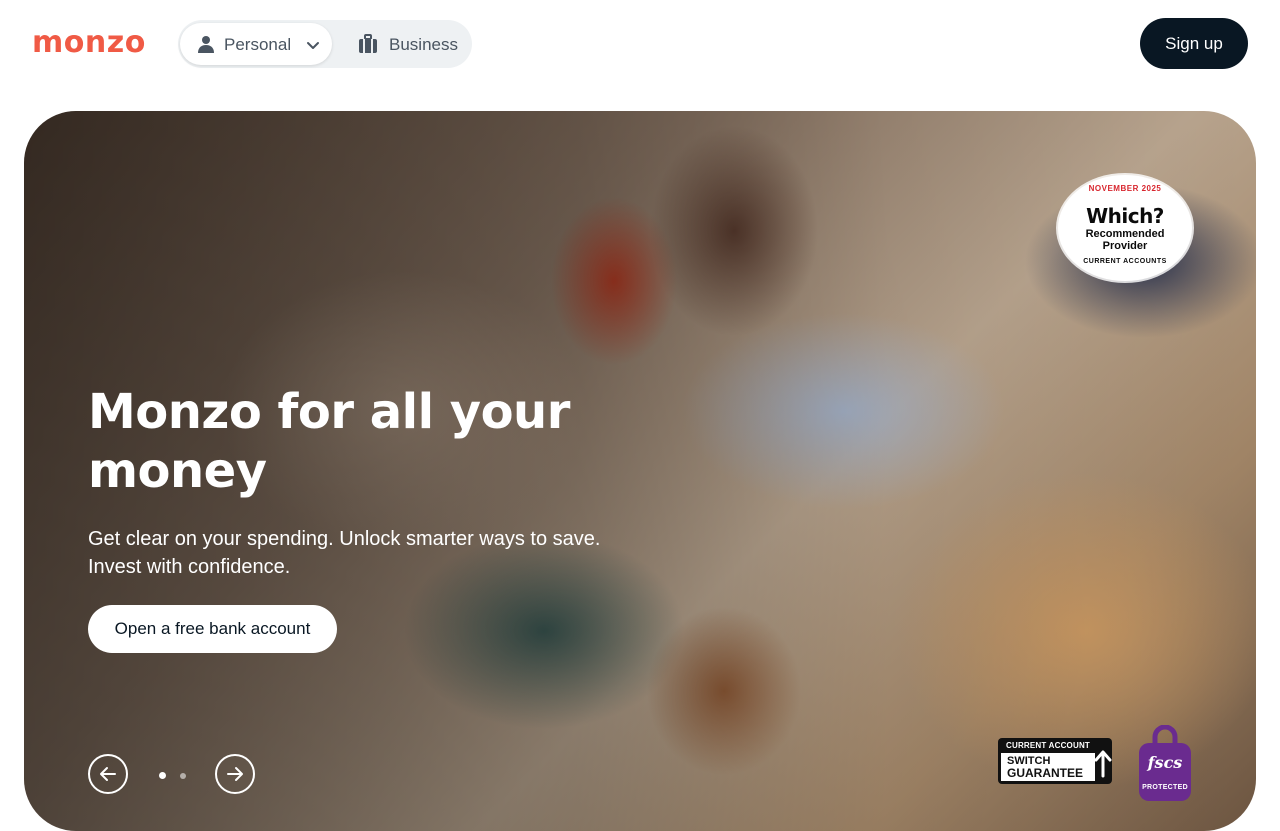 The image size is (1280, 831). What do you see at coordinates (1048, 745) in the screenshot?
I see `switch-top-text: CURRENT ACCOUNT` at bounding box center [1048, 745].